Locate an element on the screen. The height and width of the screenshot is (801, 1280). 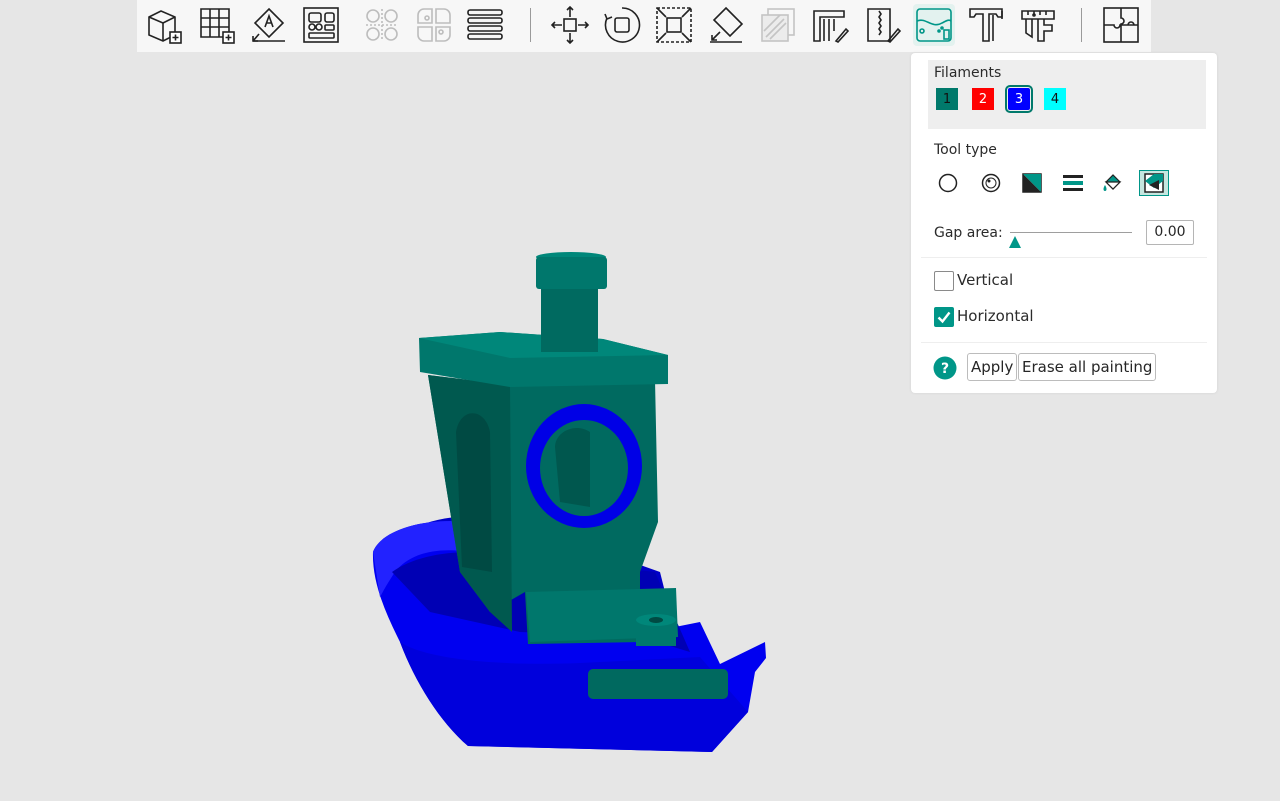
circle-brush-icon is located at coordinates (948, 183).